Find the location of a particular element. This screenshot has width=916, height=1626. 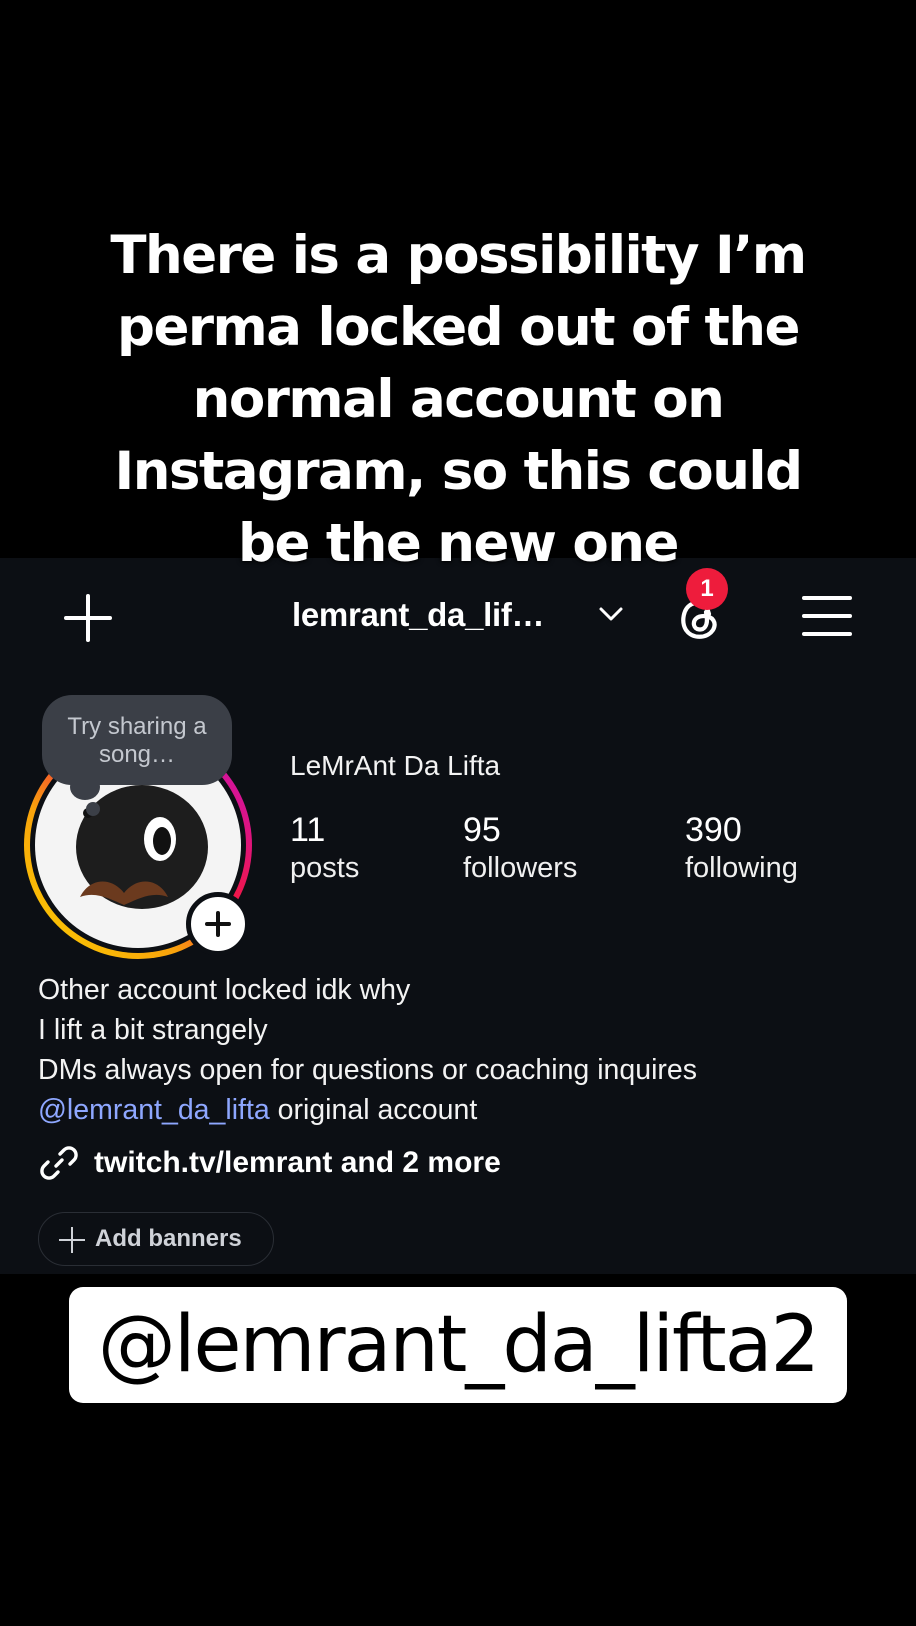

add-banners-button: Add banners is located at coordinates (156, 1239).